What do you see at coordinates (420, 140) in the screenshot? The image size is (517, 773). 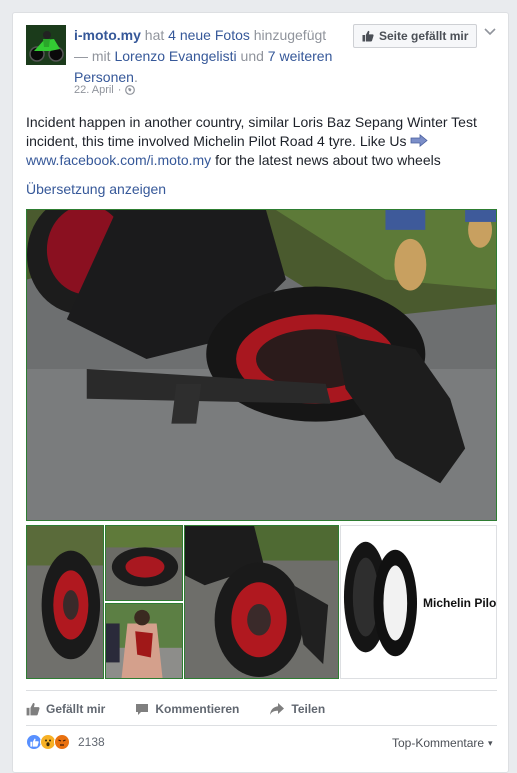 I see `right-arrow-emoji-icon` at bounding box center [420, 140].